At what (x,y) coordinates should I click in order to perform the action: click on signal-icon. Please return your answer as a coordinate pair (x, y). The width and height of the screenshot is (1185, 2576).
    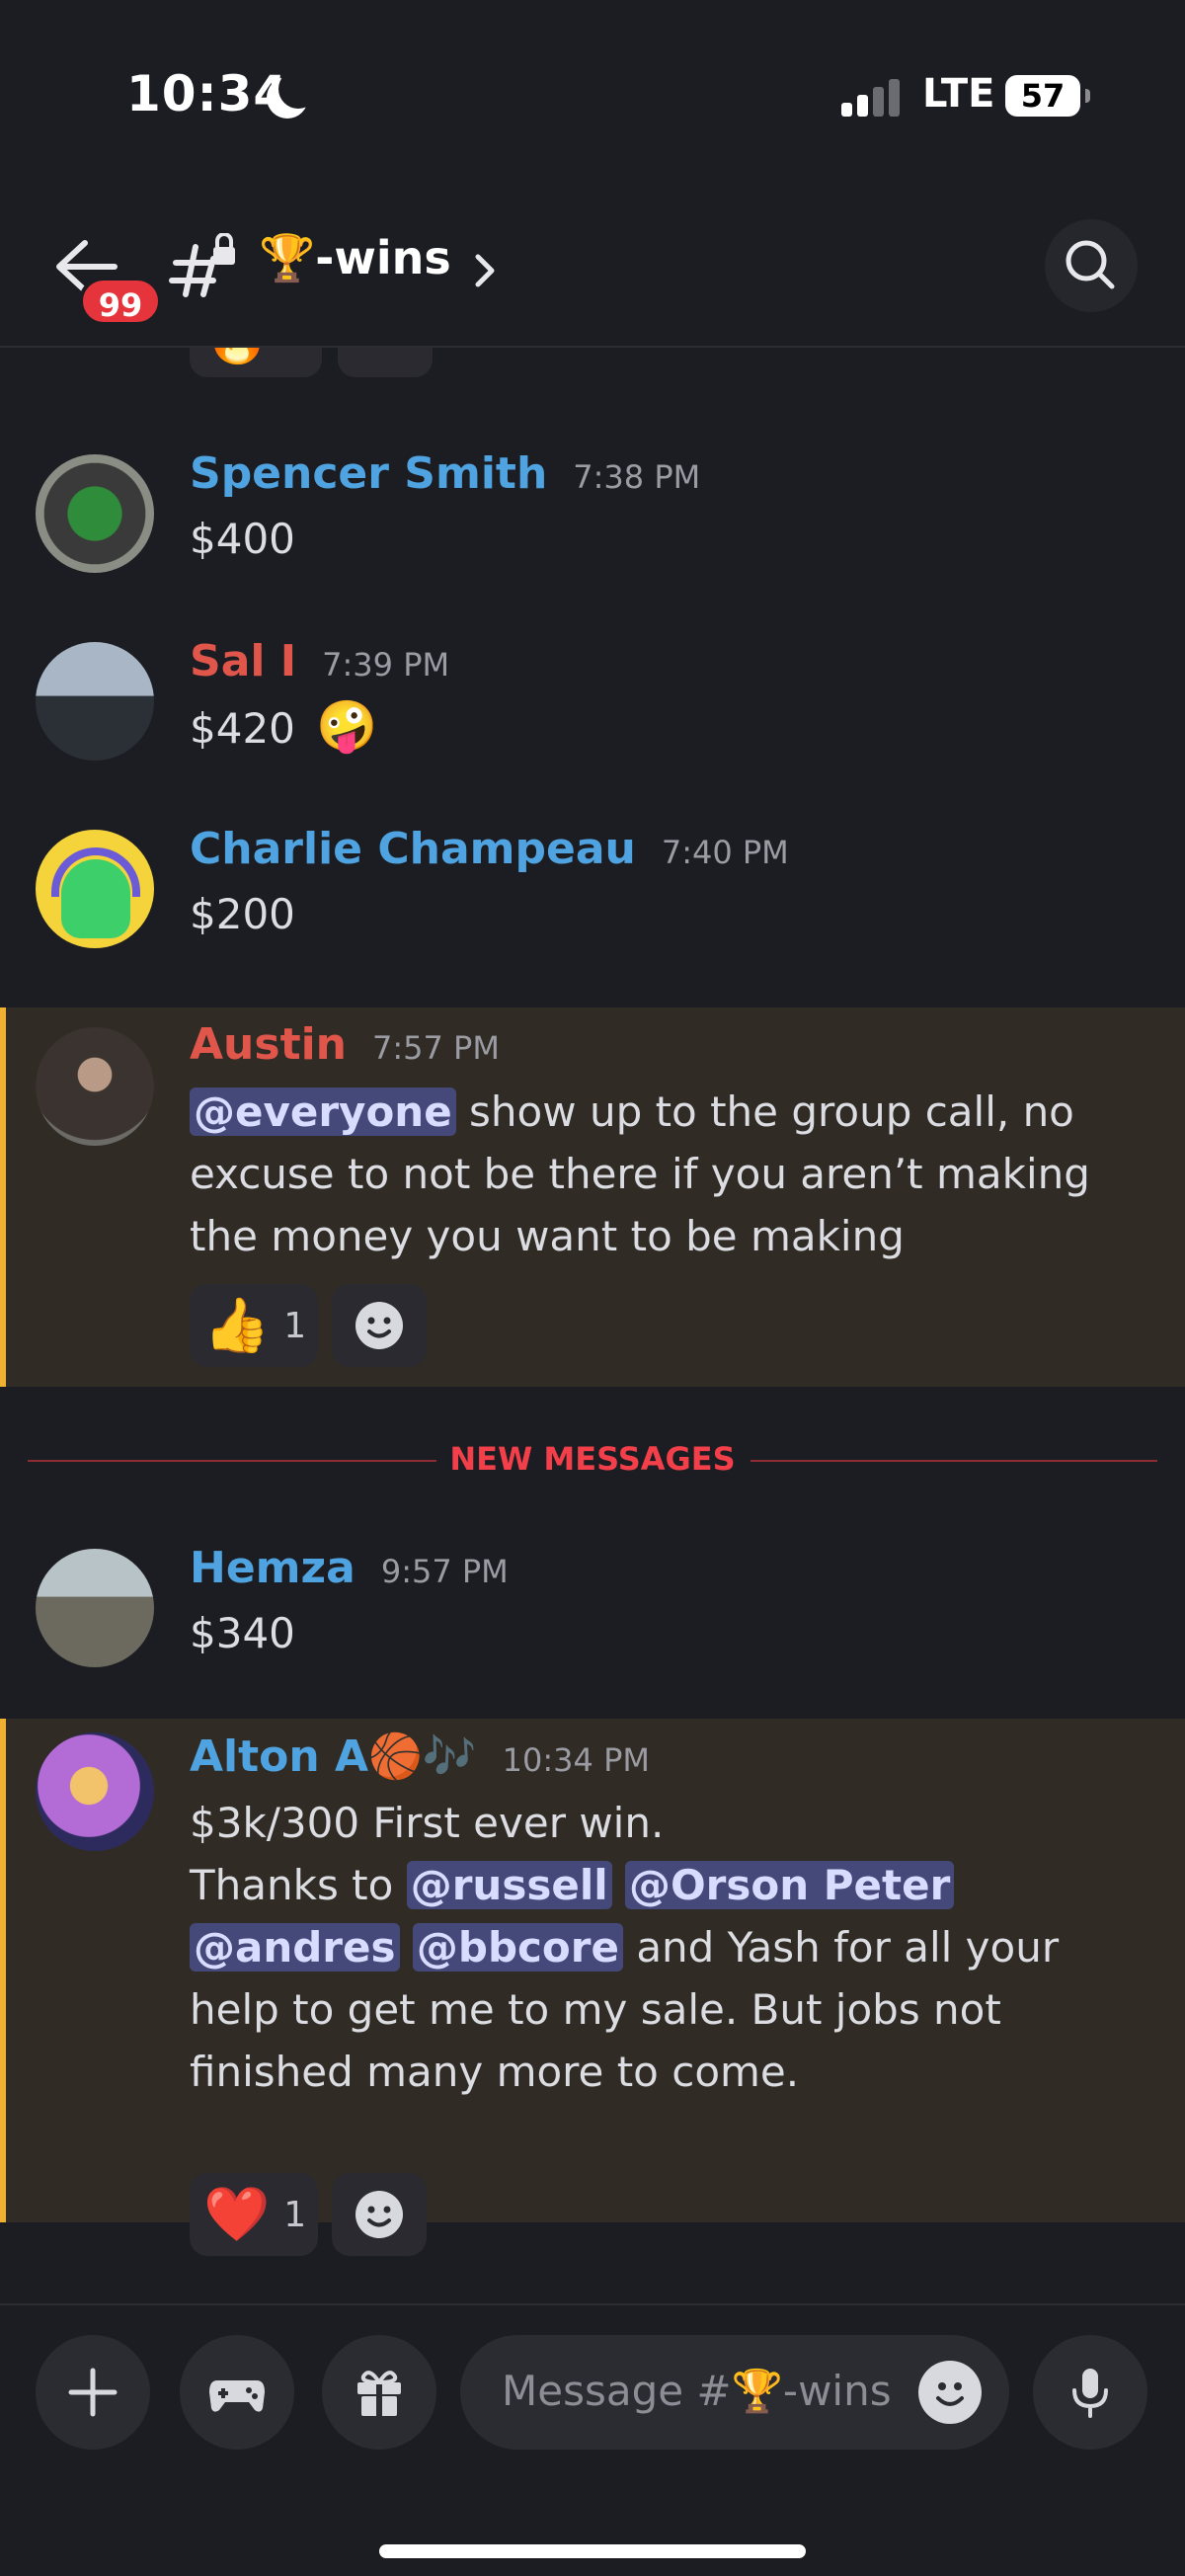
    Looking at the image, I should click on (872, 98).